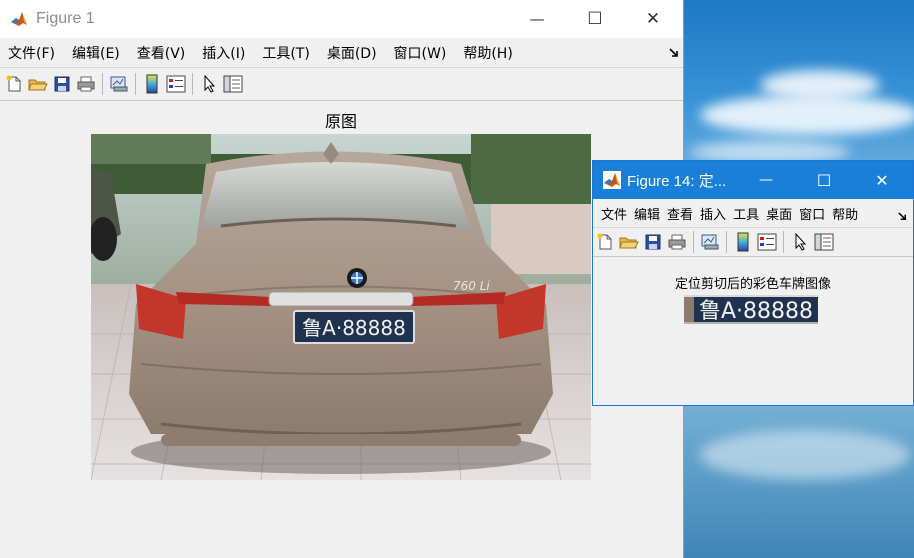 The height and width of the screenshot is (558, 914). I want to click on title-bar: Figure 1 — ☐ ✕, so click(341, 19).